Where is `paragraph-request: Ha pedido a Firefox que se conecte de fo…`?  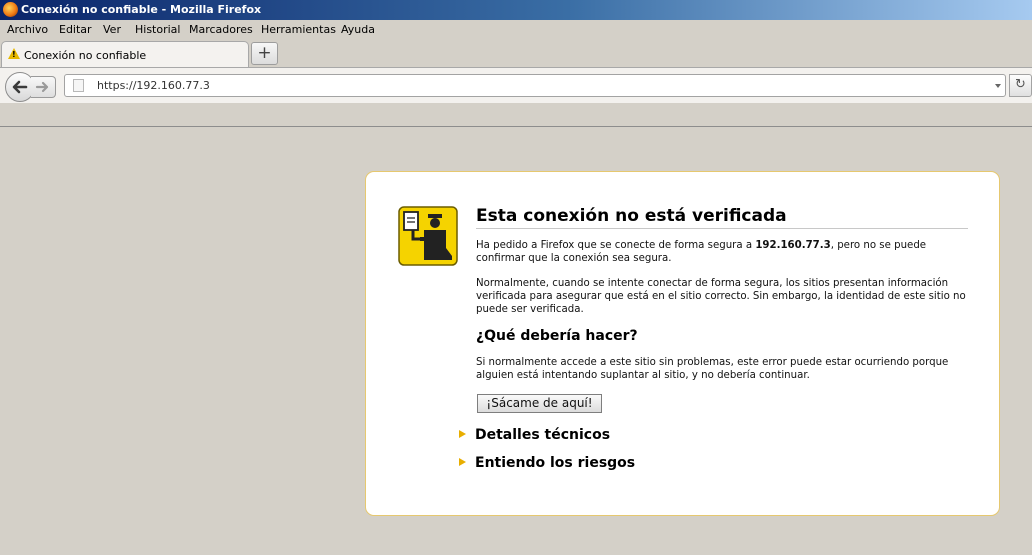
paragraph-request: Ha pedido a Firefox que se conecte de fo… is located at coordinates (701, 252).